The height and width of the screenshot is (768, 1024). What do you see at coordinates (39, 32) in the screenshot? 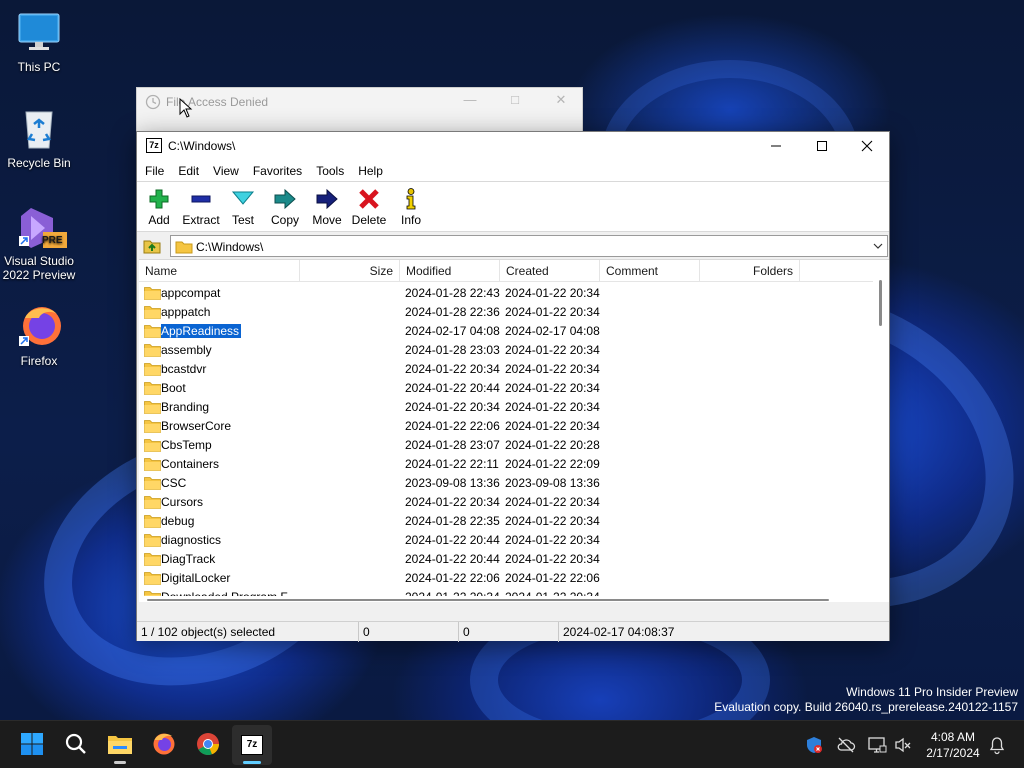
I see `monitor-icon` at bounding box center [39, 32].